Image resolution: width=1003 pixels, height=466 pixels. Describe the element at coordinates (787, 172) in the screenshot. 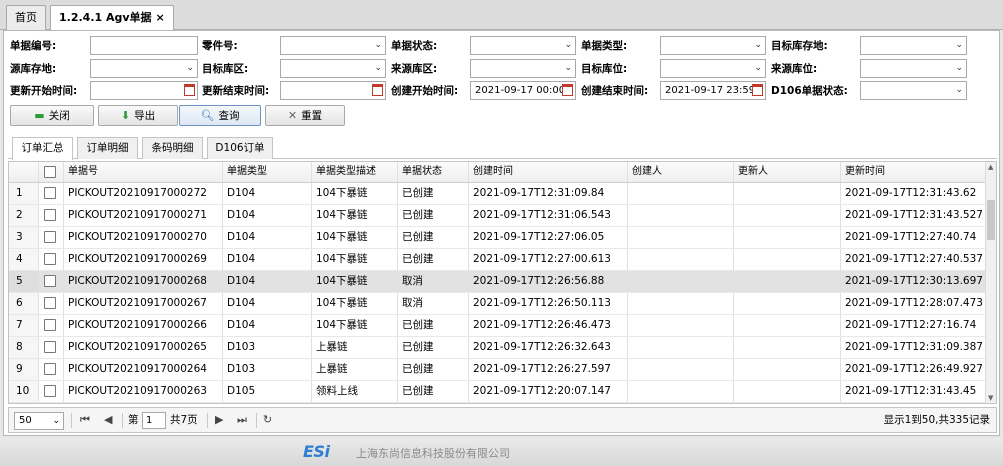

I see `col-header-updater: 更新人` at that location.